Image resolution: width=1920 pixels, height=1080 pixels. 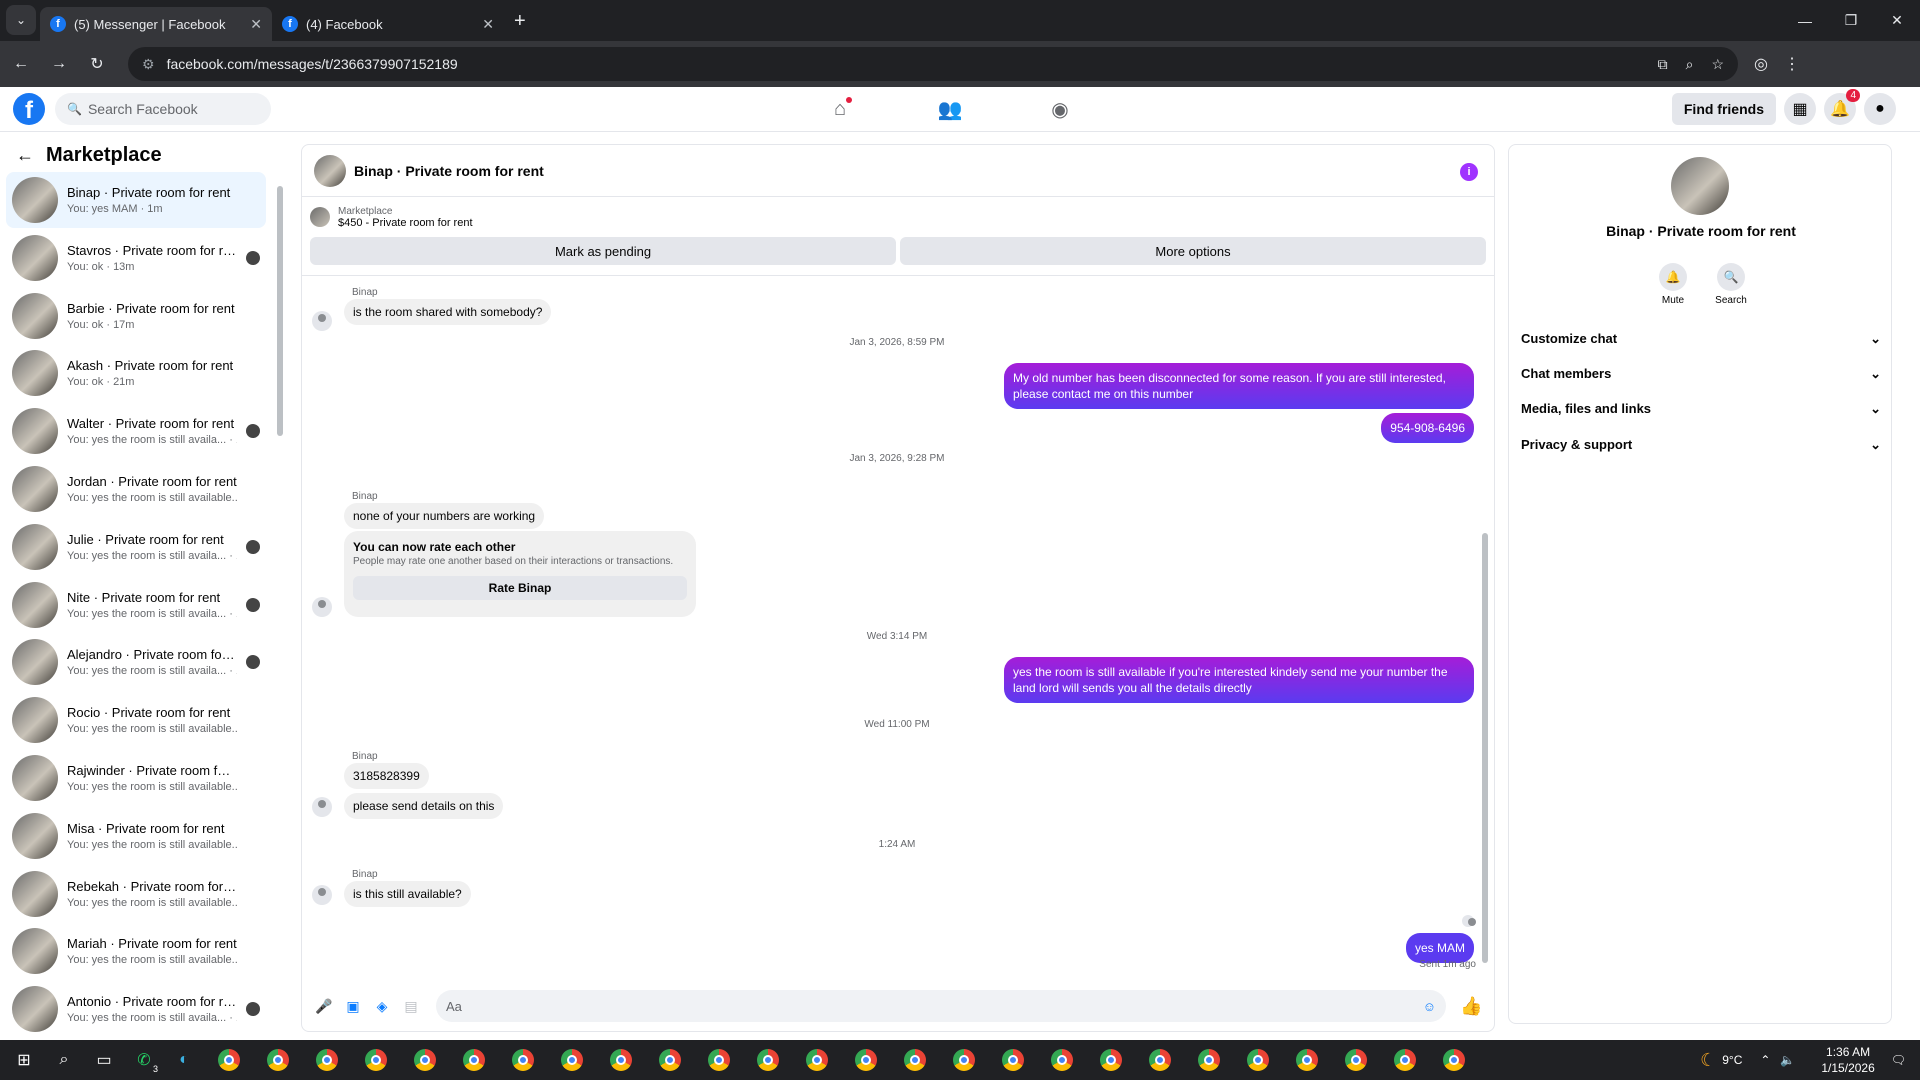 I want to click on weather-icon: ☾, so click(x=1708, y=1060).